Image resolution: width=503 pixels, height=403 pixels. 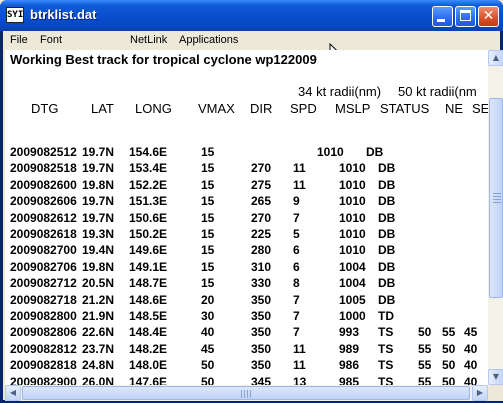 I want to click on scroll-left-button: ◀, so click(x=13, y=393).